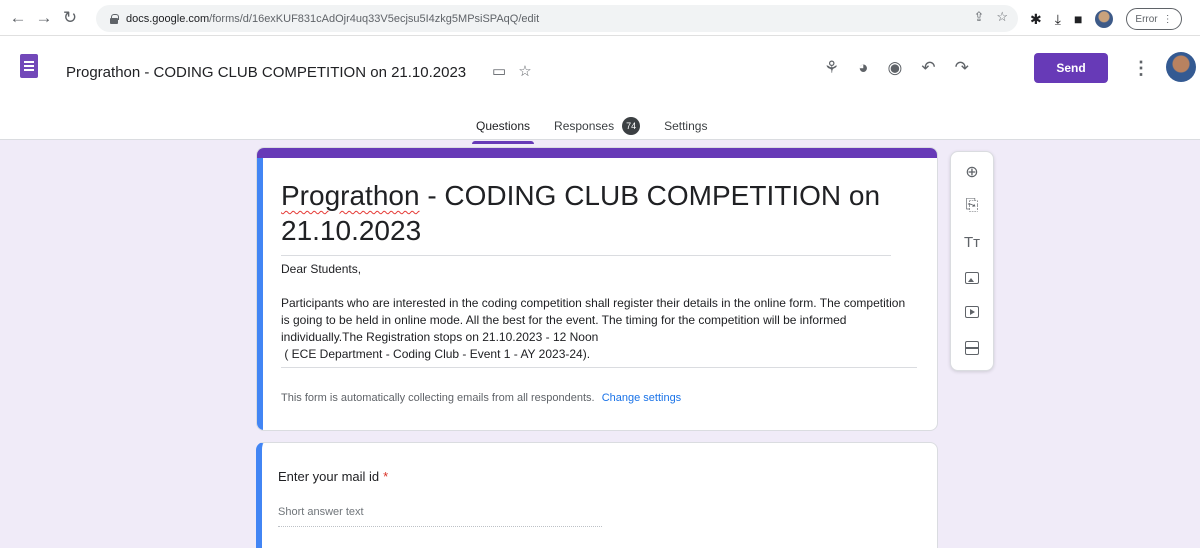 The width and height of the screenshot is (1200, 548). Describe the element at coordinates (70, 18) in the screenshot. I see `reload-icon: ↻` at that location.